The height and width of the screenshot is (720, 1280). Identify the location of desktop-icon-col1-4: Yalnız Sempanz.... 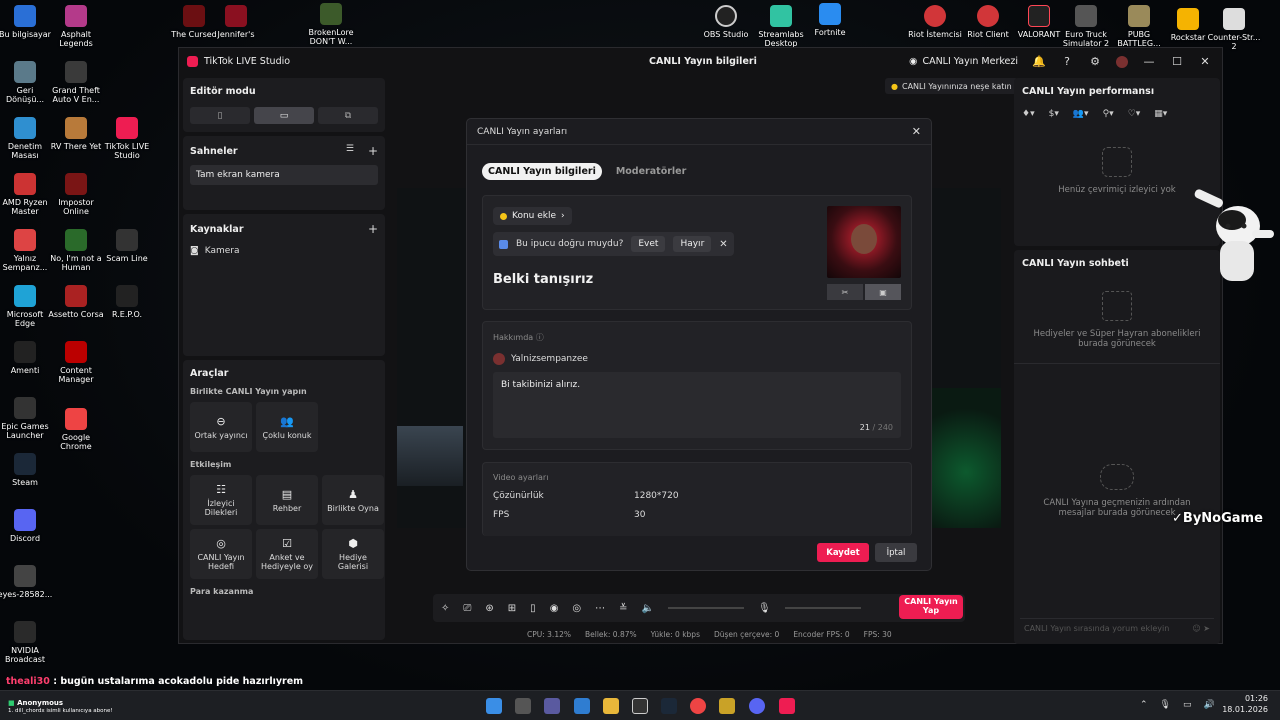
(26, 250).